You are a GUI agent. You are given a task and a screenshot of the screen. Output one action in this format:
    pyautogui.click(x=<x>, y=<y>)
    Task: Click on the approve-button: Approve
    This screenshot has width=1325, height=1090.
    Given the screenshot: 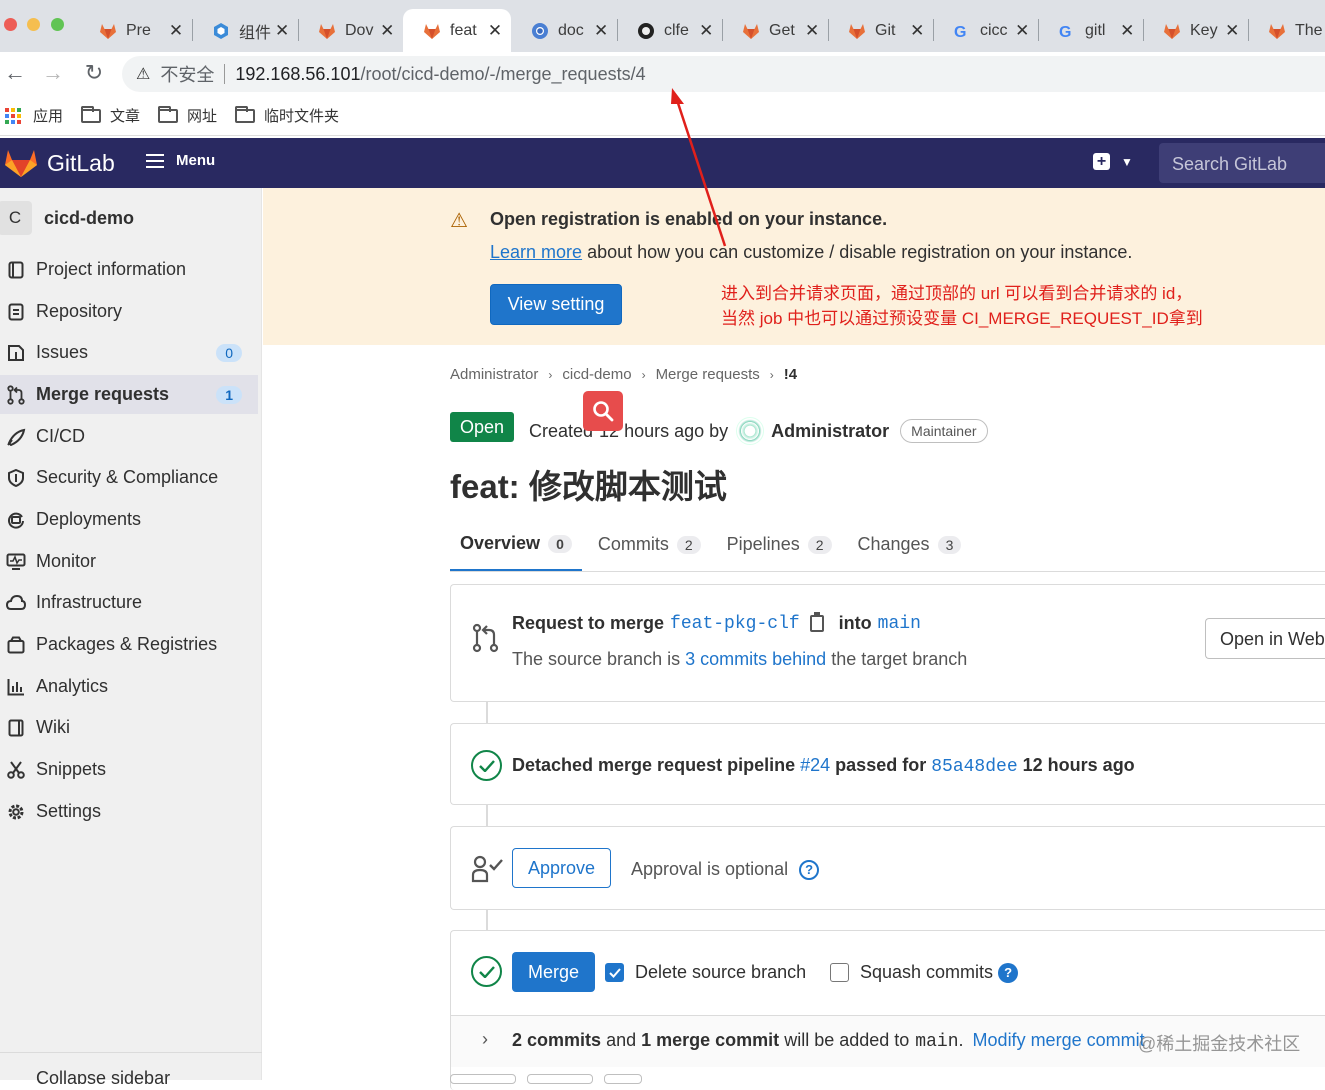 What is the action you would take?
    pyautogui.click(x=561, y=868)
    